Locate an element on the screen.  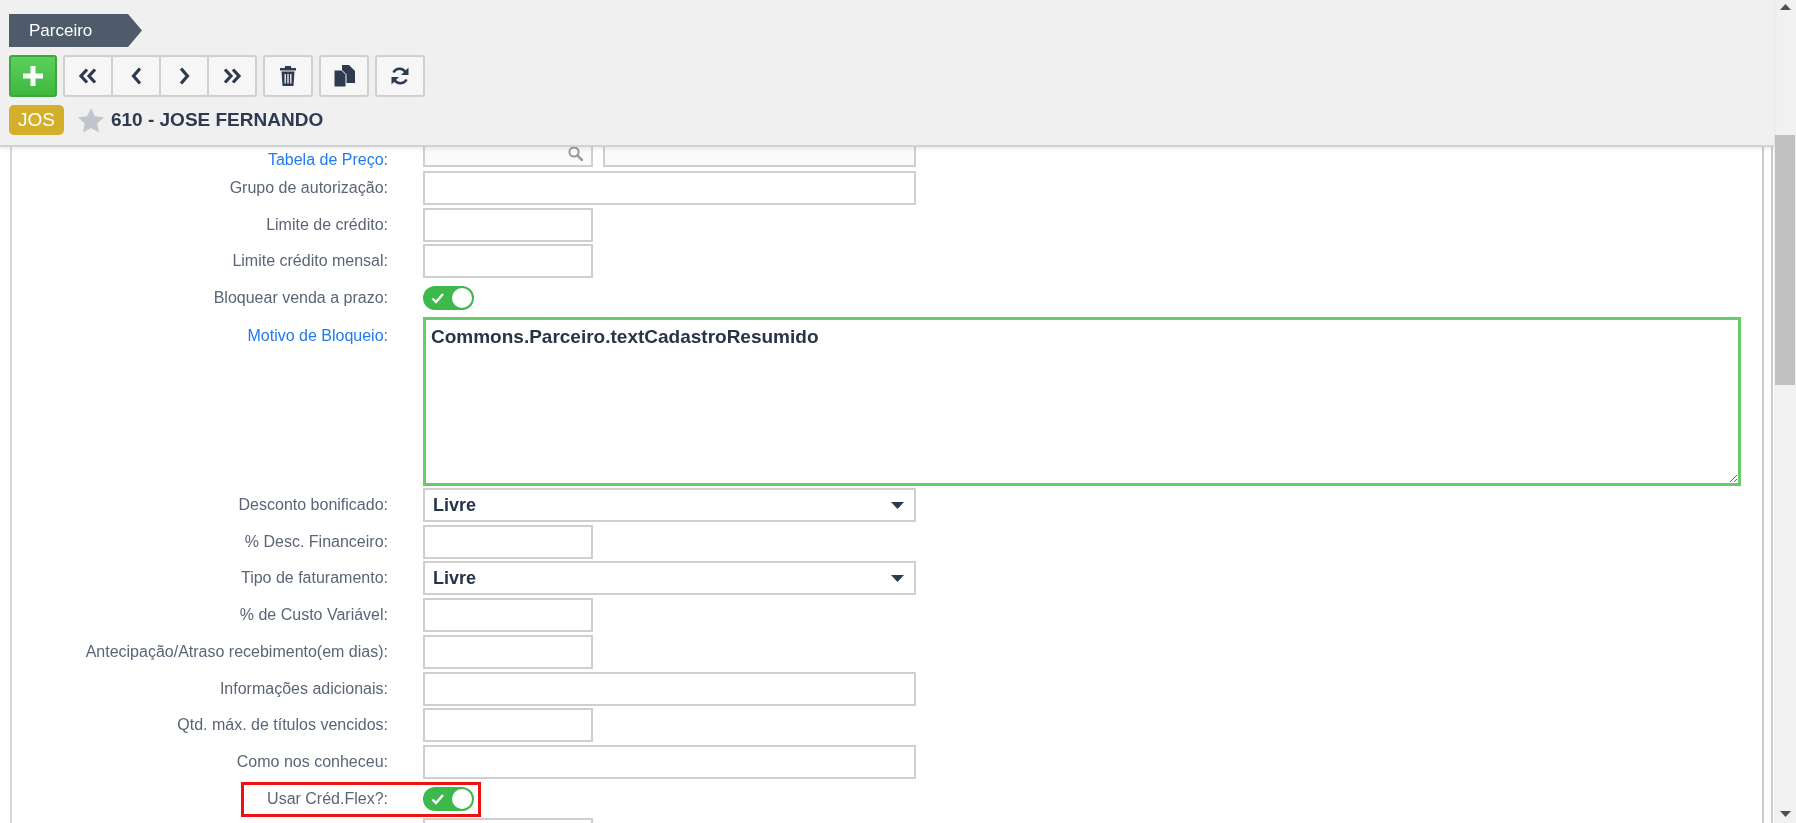
star-icon is located at coordinates (90, 120).